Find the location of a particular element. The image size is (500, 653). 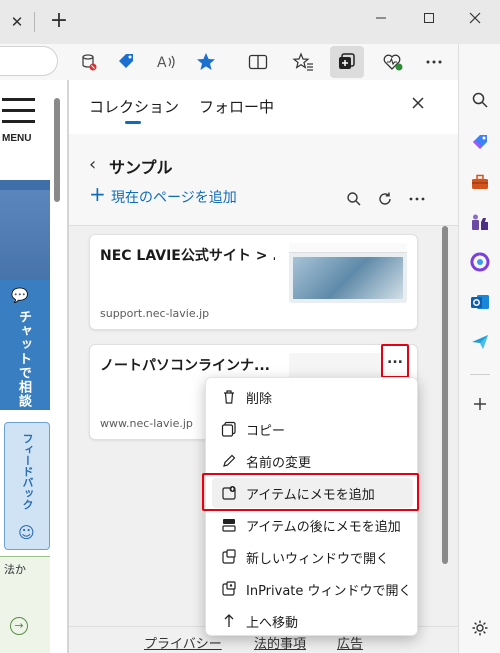

menu-item-open-new-window: 新しいウィンドウで開く is located at coordinates (312, 557).